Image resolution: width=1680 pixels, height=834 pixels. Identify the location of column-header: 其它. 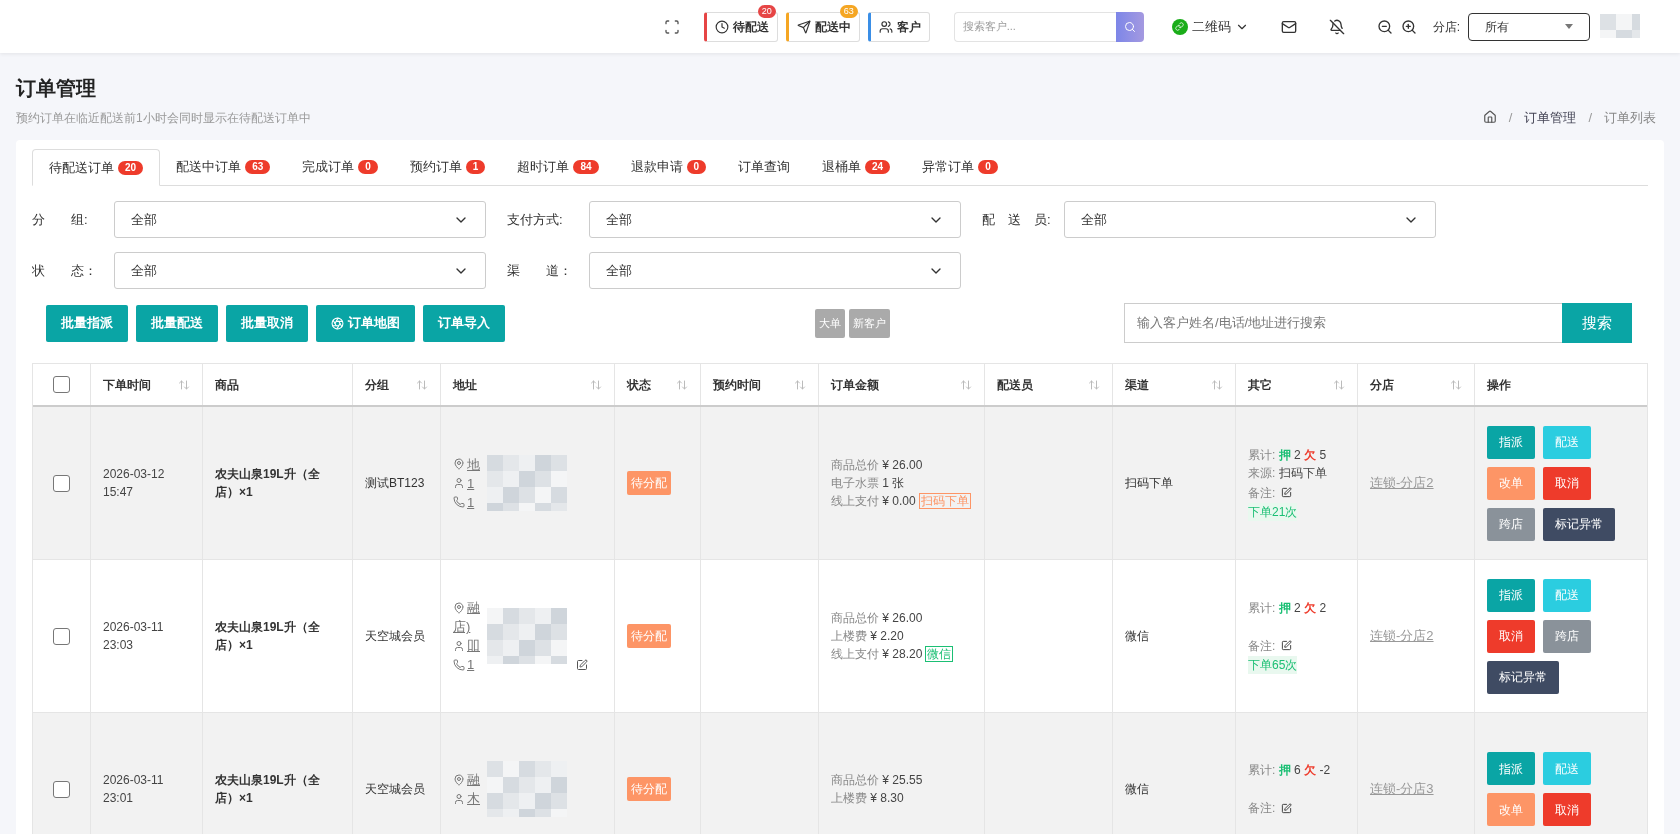
(1260, 385).